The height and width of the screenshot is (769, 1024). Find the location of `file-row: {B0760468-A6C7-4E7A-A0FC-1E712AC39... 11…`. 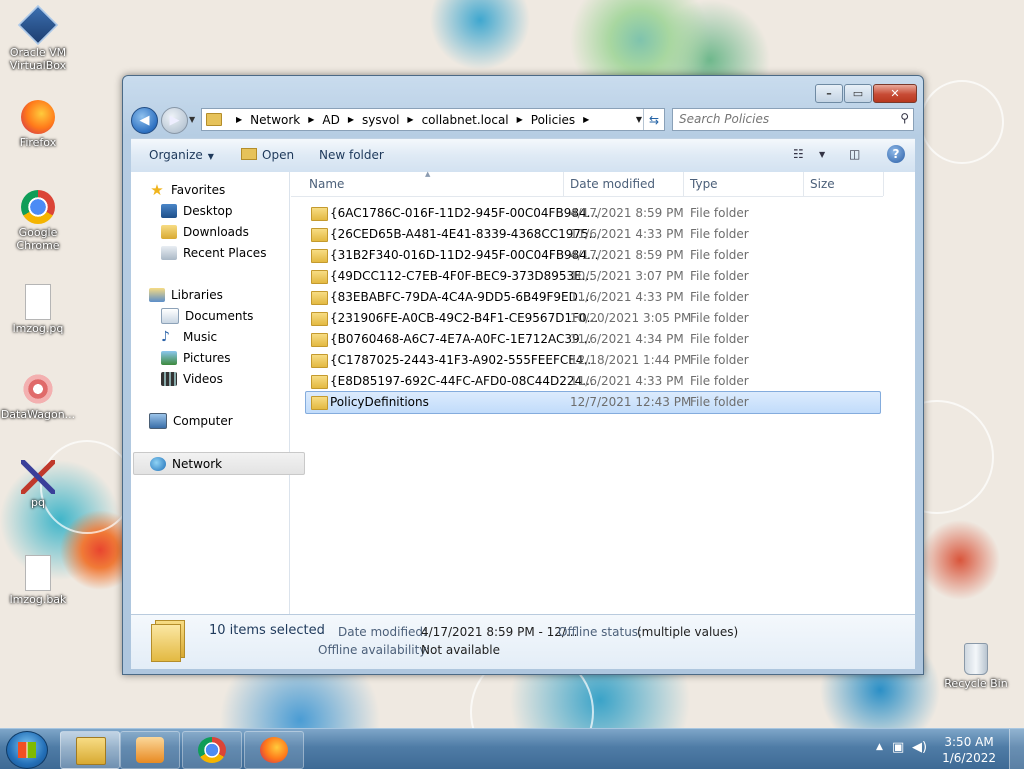

file-row: {B0760468-A6C7-4E7A-A0FC-1E712AC39... 11… is located at coordinates (593, 339).